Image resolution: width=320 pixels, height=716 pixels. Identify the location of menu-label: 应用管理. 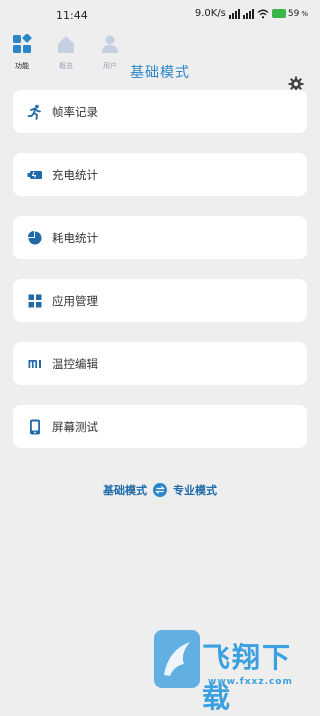
(75, 300).